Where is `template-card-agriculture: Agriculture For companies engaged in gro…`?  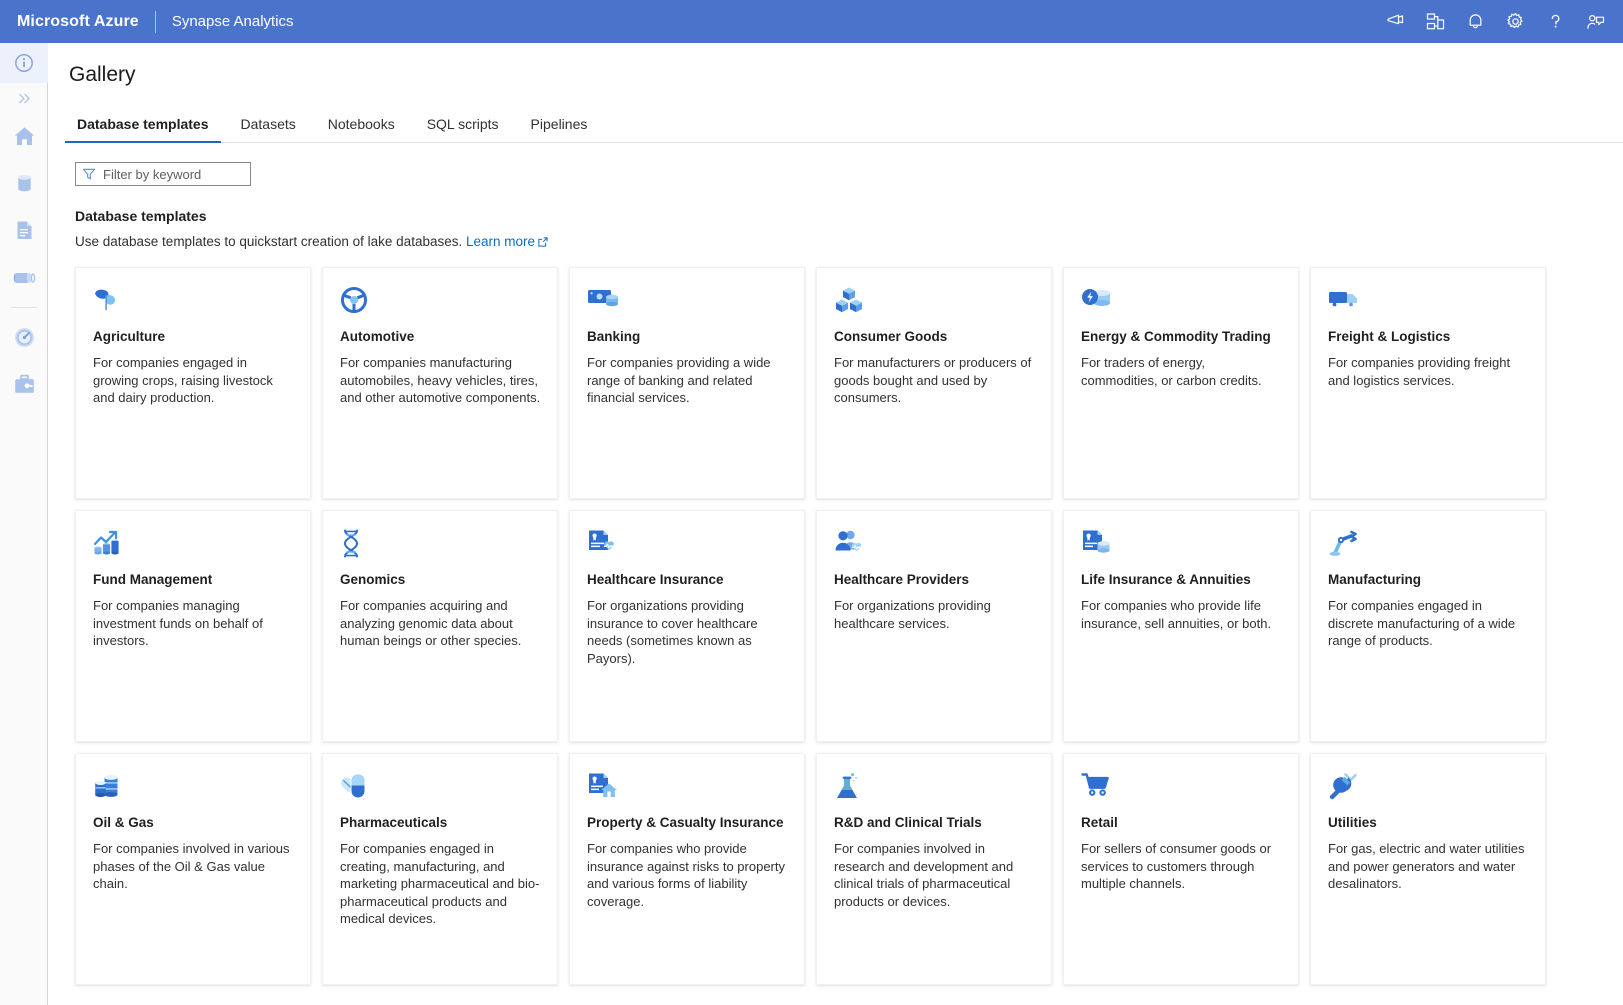 template-card-agriculture: Agriculture For companies engaged in gro… is located at coordinates (193, 383).